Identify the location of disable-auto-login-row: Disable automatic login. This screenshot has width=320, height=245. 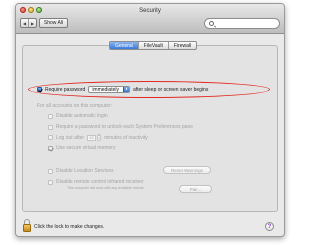
(78, 116).